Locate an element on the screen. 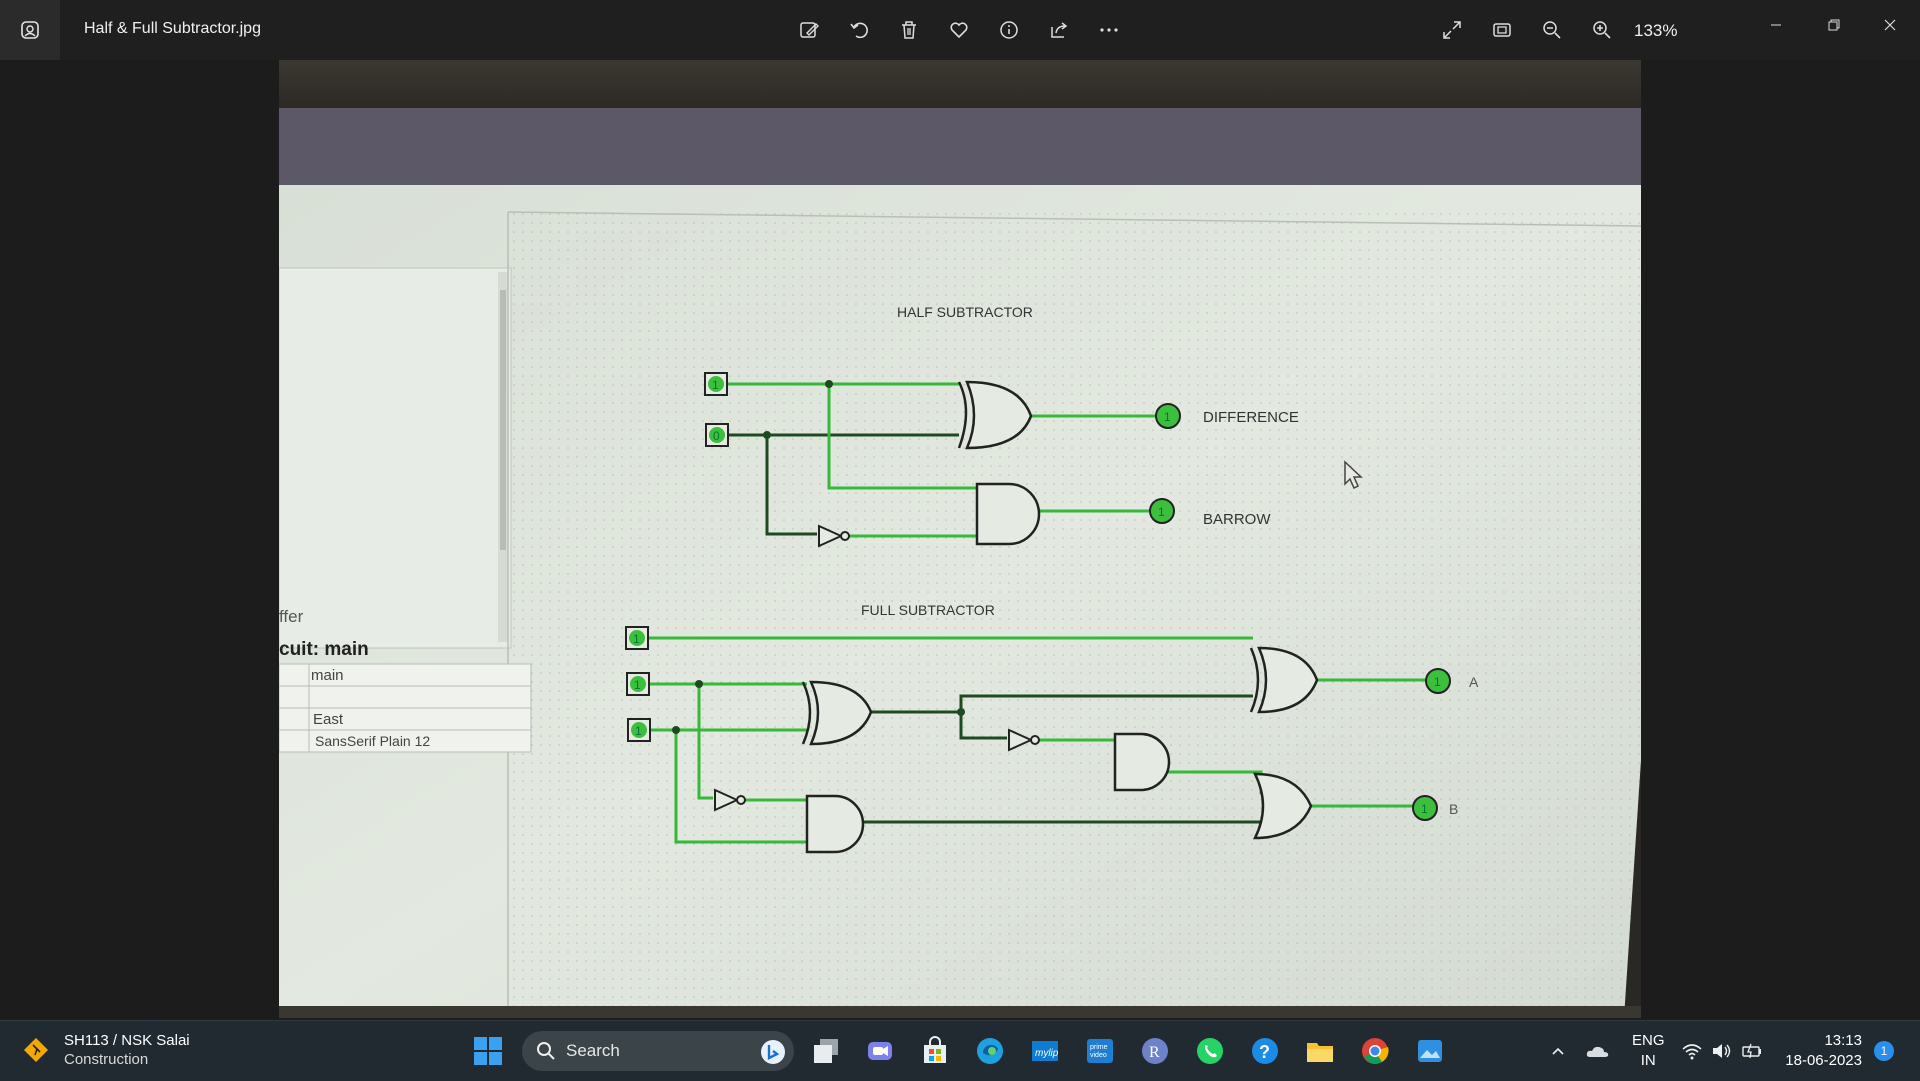  svg-text: prime is located at coordinates (1099, 1047).